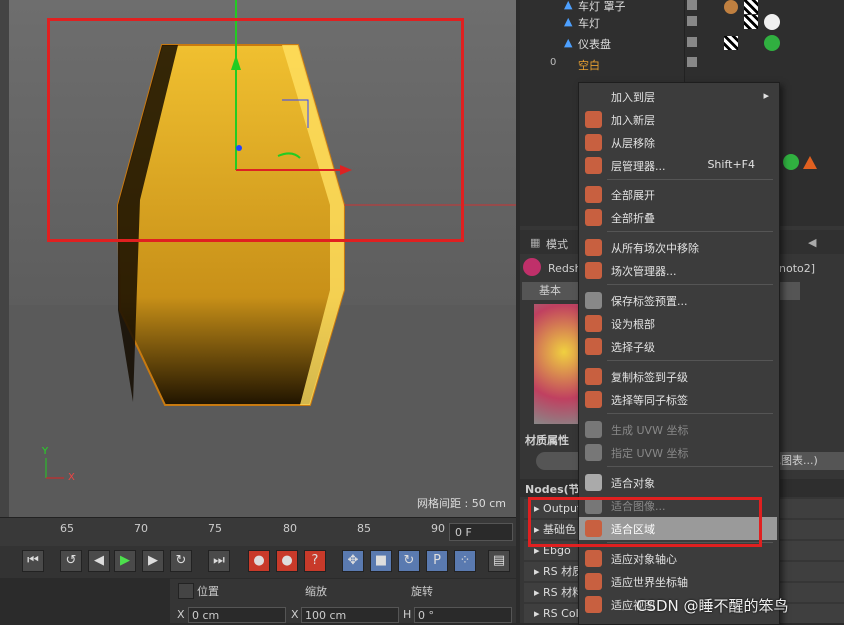 The width and height of the screenshot is (844, 625). Describe the element at coordinates (593, 300) in the screenshot. I see `save-preset-icon` at that location.